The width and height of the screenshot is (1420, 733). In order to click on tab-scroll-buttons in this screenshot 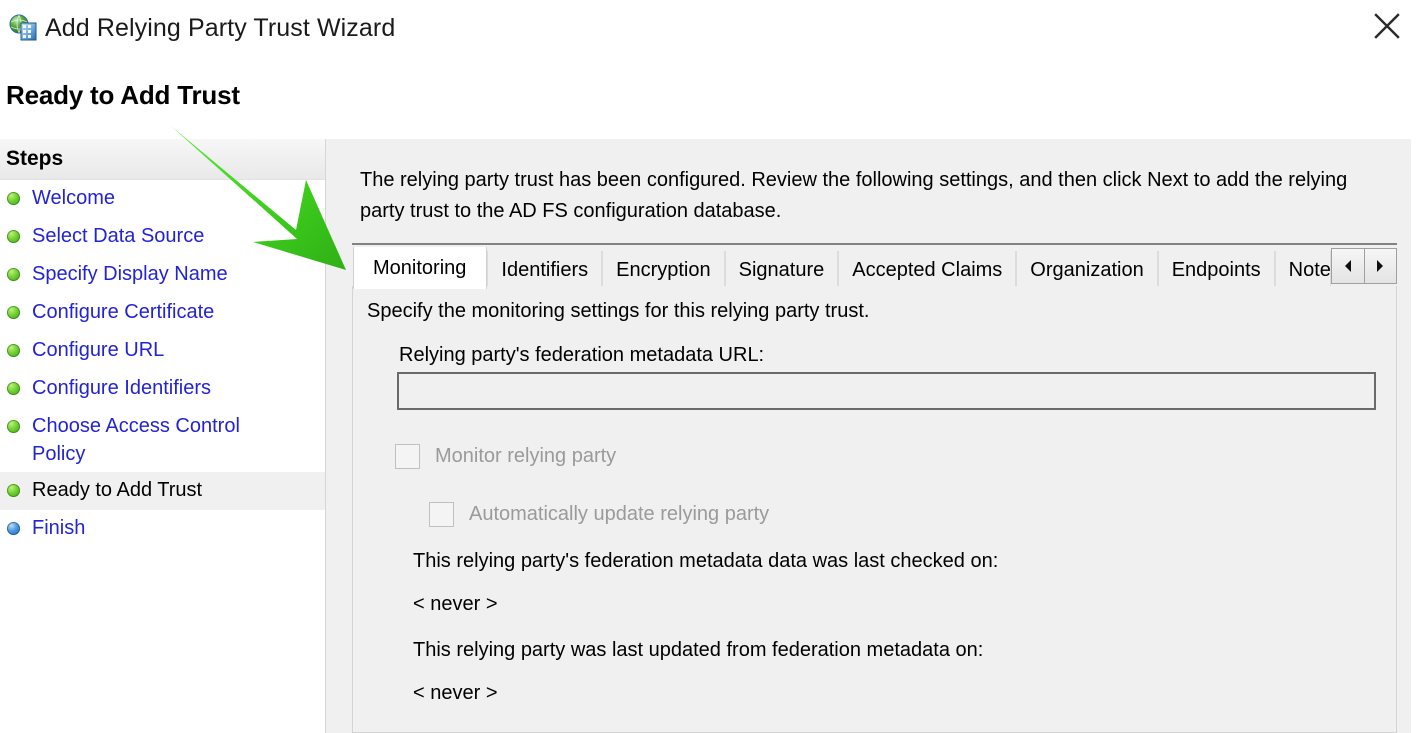, I will do `click(1364, 266)`.